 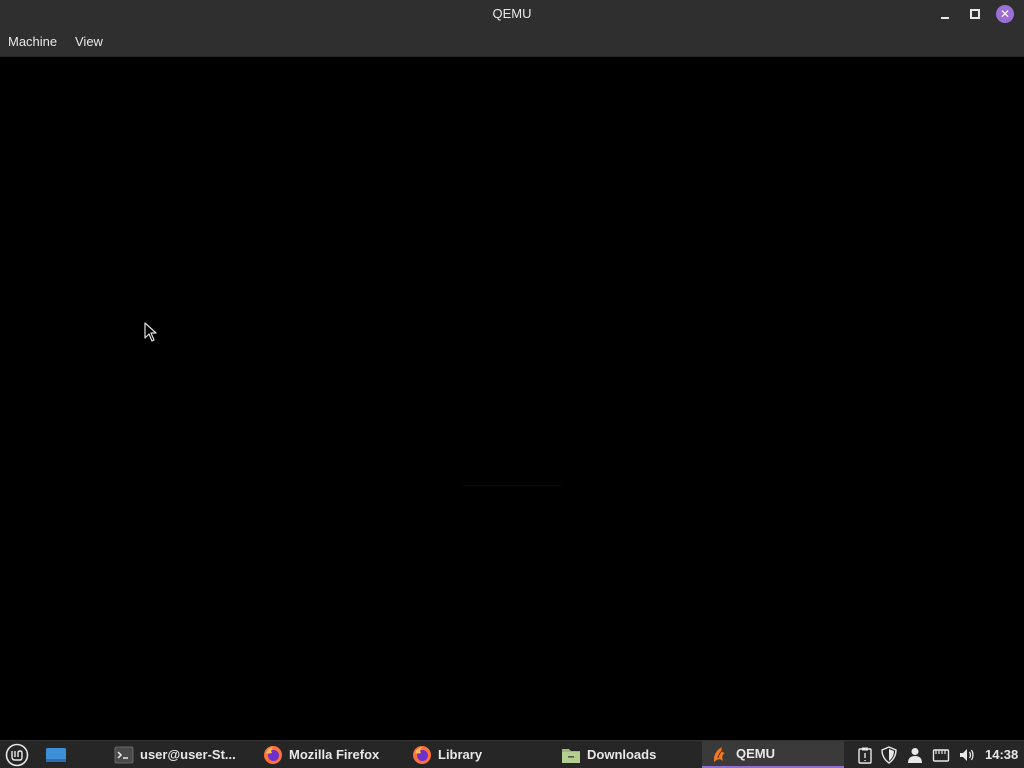 What do you see at coordinates (945, 18) in the screenshot?
I see `minimize-icon` at bounding box center [945, 18].